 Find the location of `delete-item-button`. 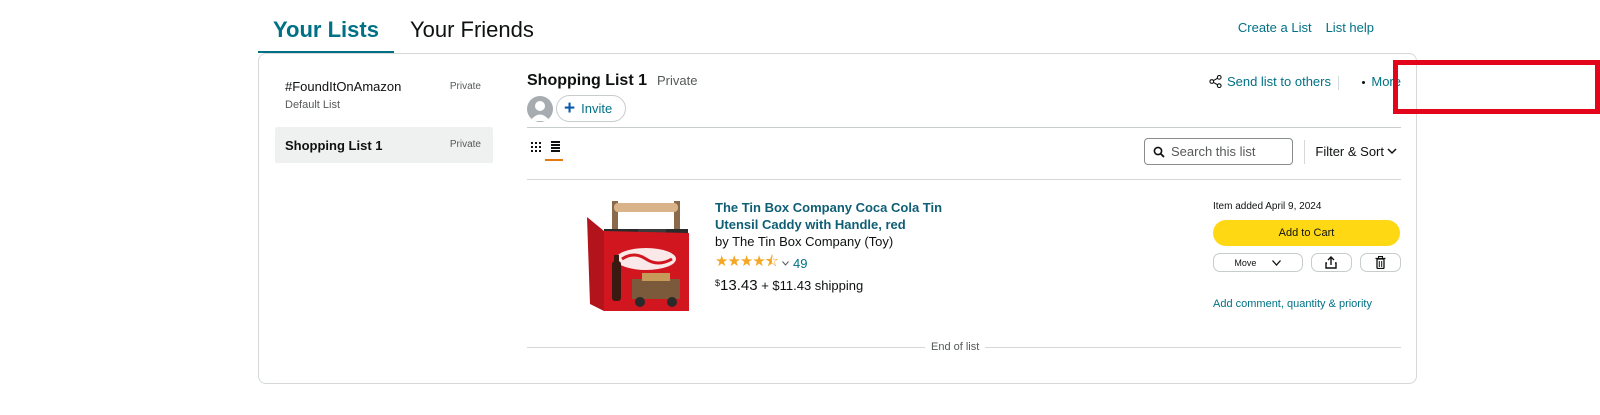

delete-item-button is located at coordinates (1380, 262).